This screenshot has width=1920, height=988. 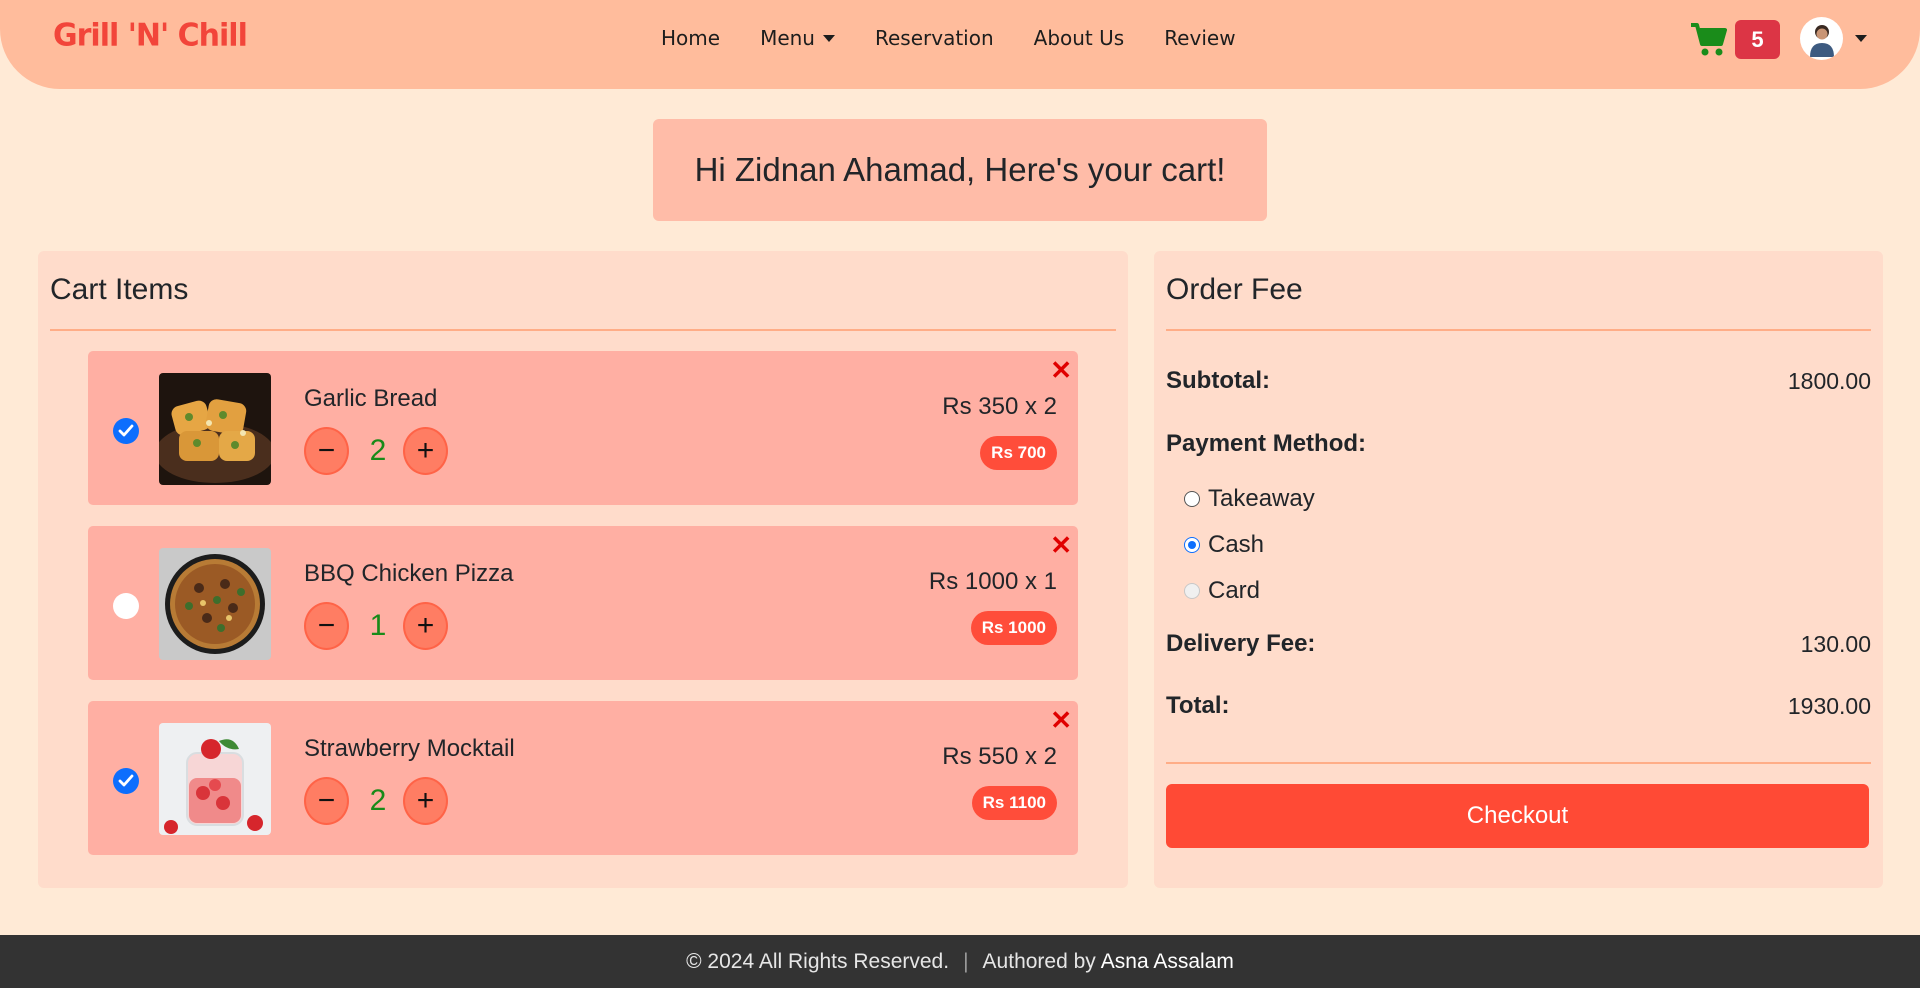 I want to click on garlic-bread-image, so click(x=215, y=429).